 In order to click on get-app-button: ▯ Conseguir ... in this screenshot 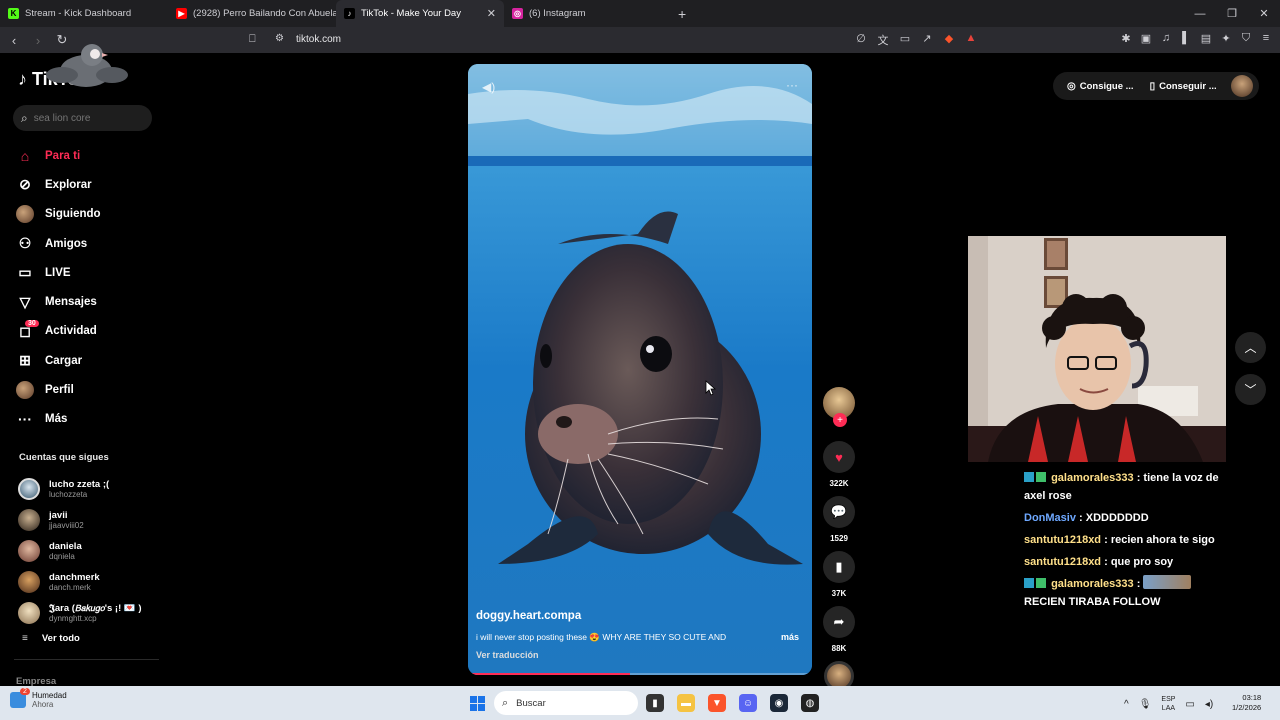, I will do `click(1183, 86)`.